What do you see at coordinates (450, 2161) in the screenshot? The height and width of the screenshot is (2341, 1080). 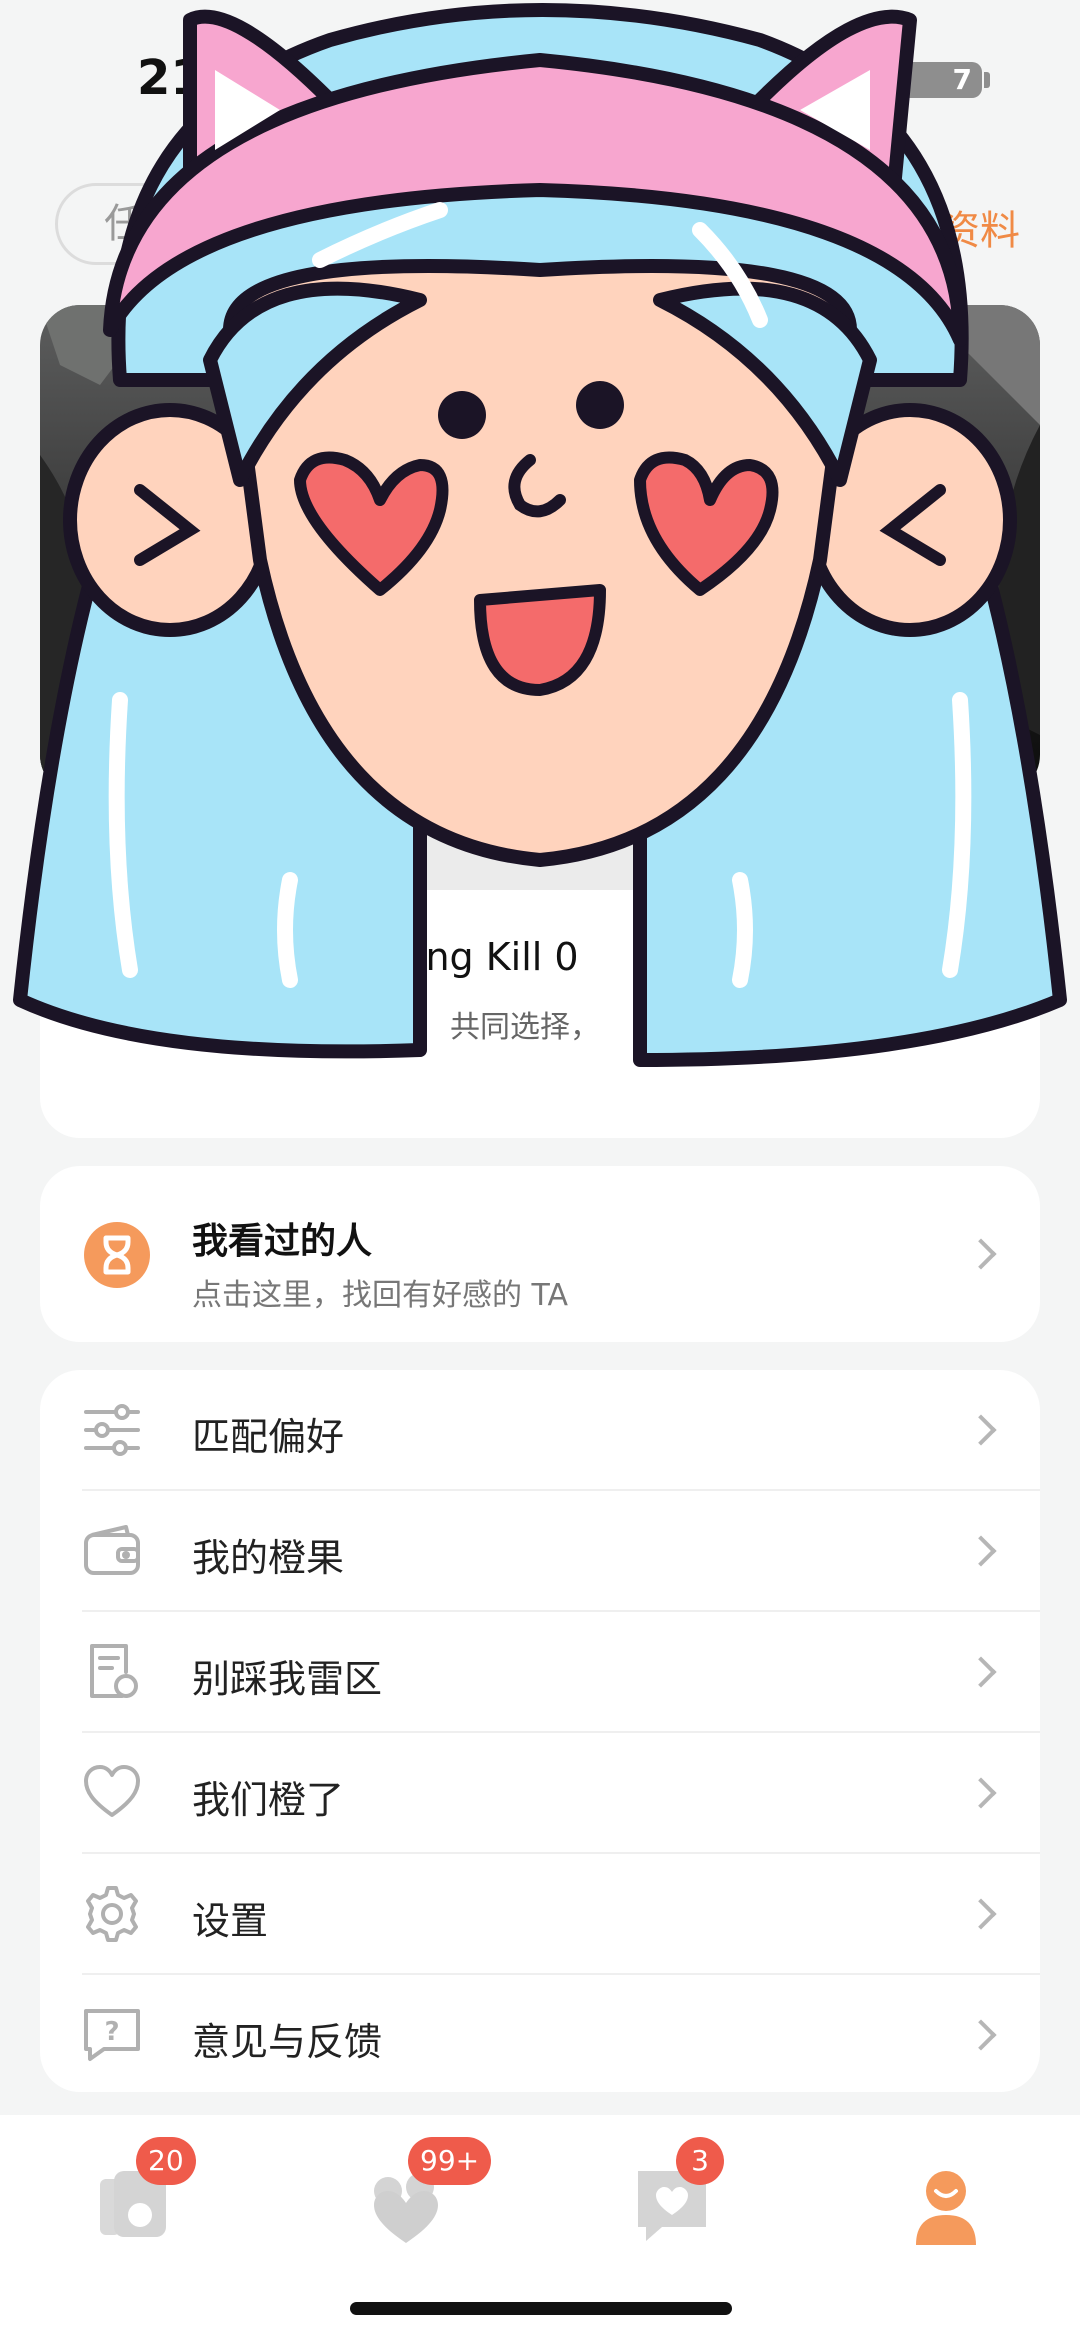 I see `badge-likes: 99+` at bounding box center [450, 2161].